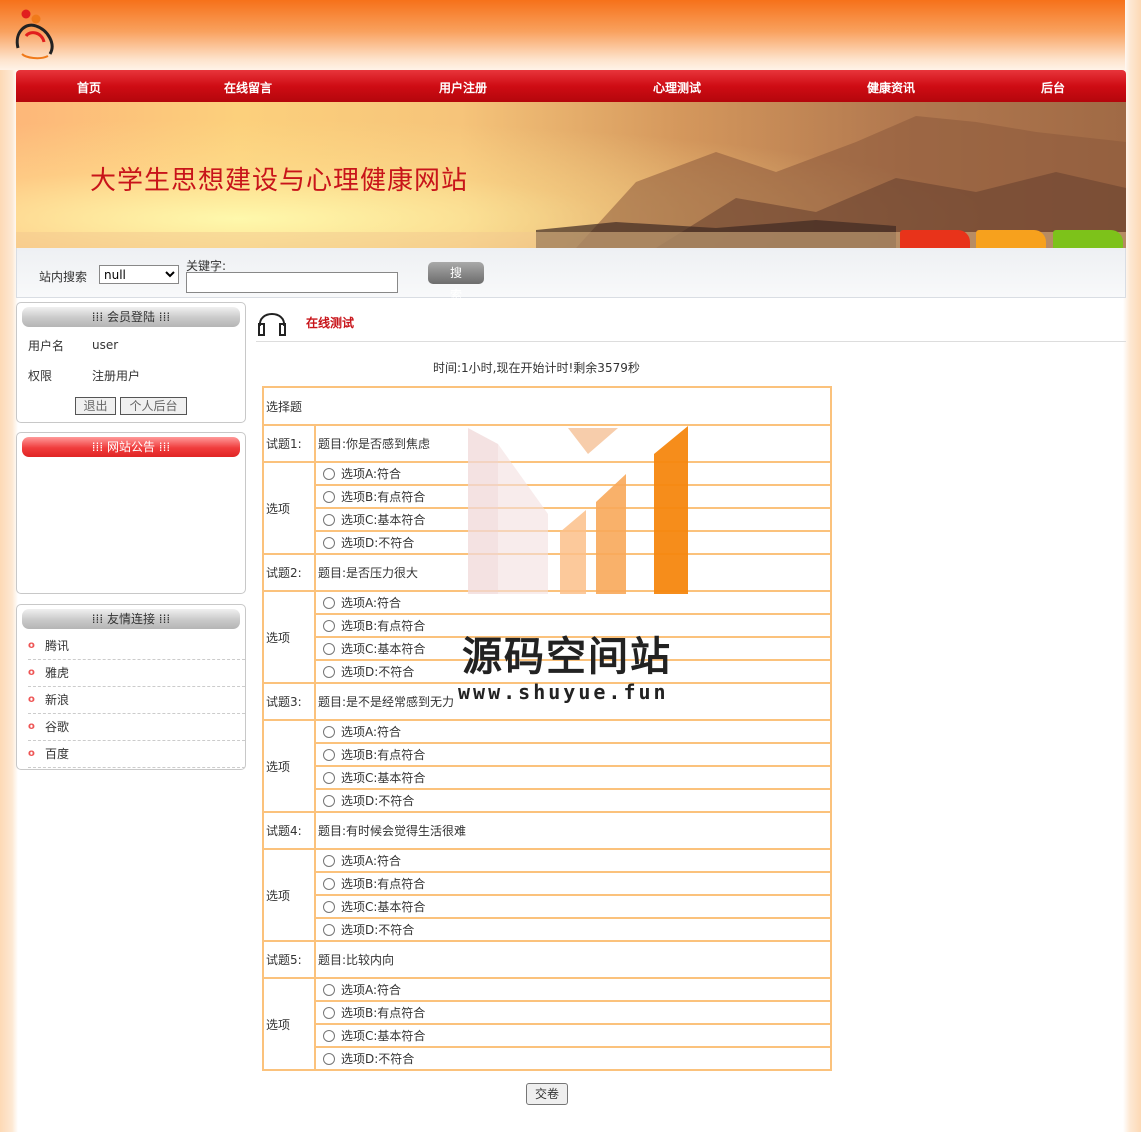 Image resolution: width=1141 pixels, height=1132 pixels. I want to click on question-title: 题目:你是否感到焦虑, so click(573, 443).